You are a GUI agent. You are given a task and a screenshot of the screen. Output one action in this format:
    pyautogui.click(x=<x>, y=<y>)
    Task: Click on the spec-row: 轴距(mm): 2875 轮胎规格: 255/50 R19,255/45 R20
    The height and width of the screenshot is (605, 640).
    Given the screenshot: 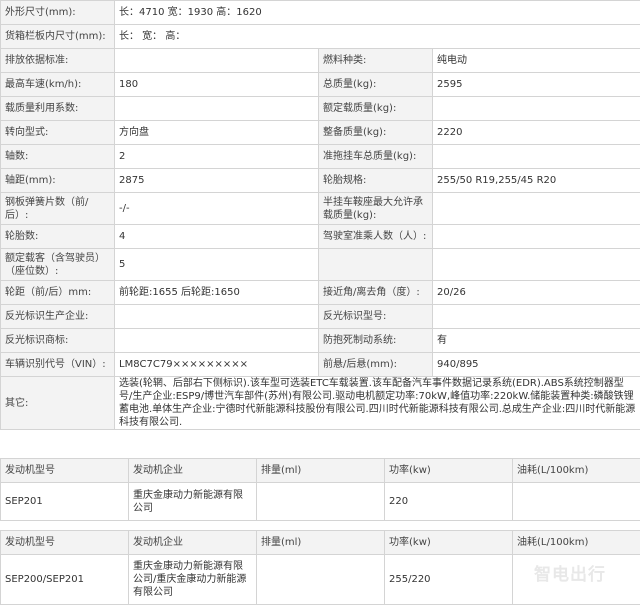 What is the action you would take?
    pyautogui.click(x=320, y=180)
    